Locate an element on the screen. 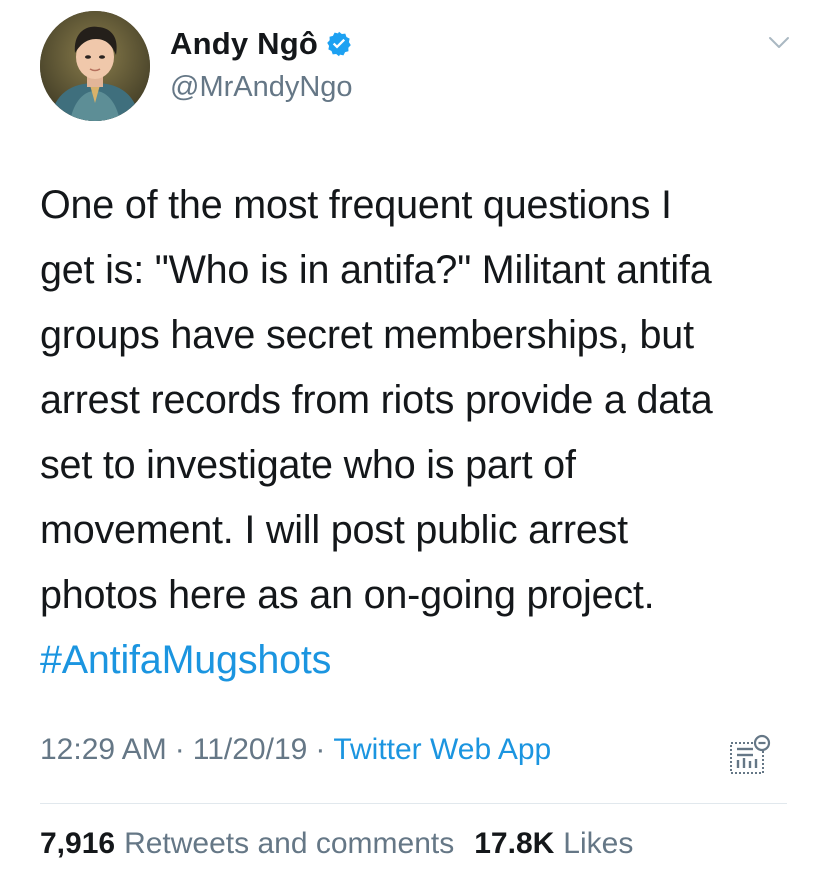  tweet-meta: 12:29 AM · 11/20/19 · Twitter Web App is located at coordinates (295, 750).